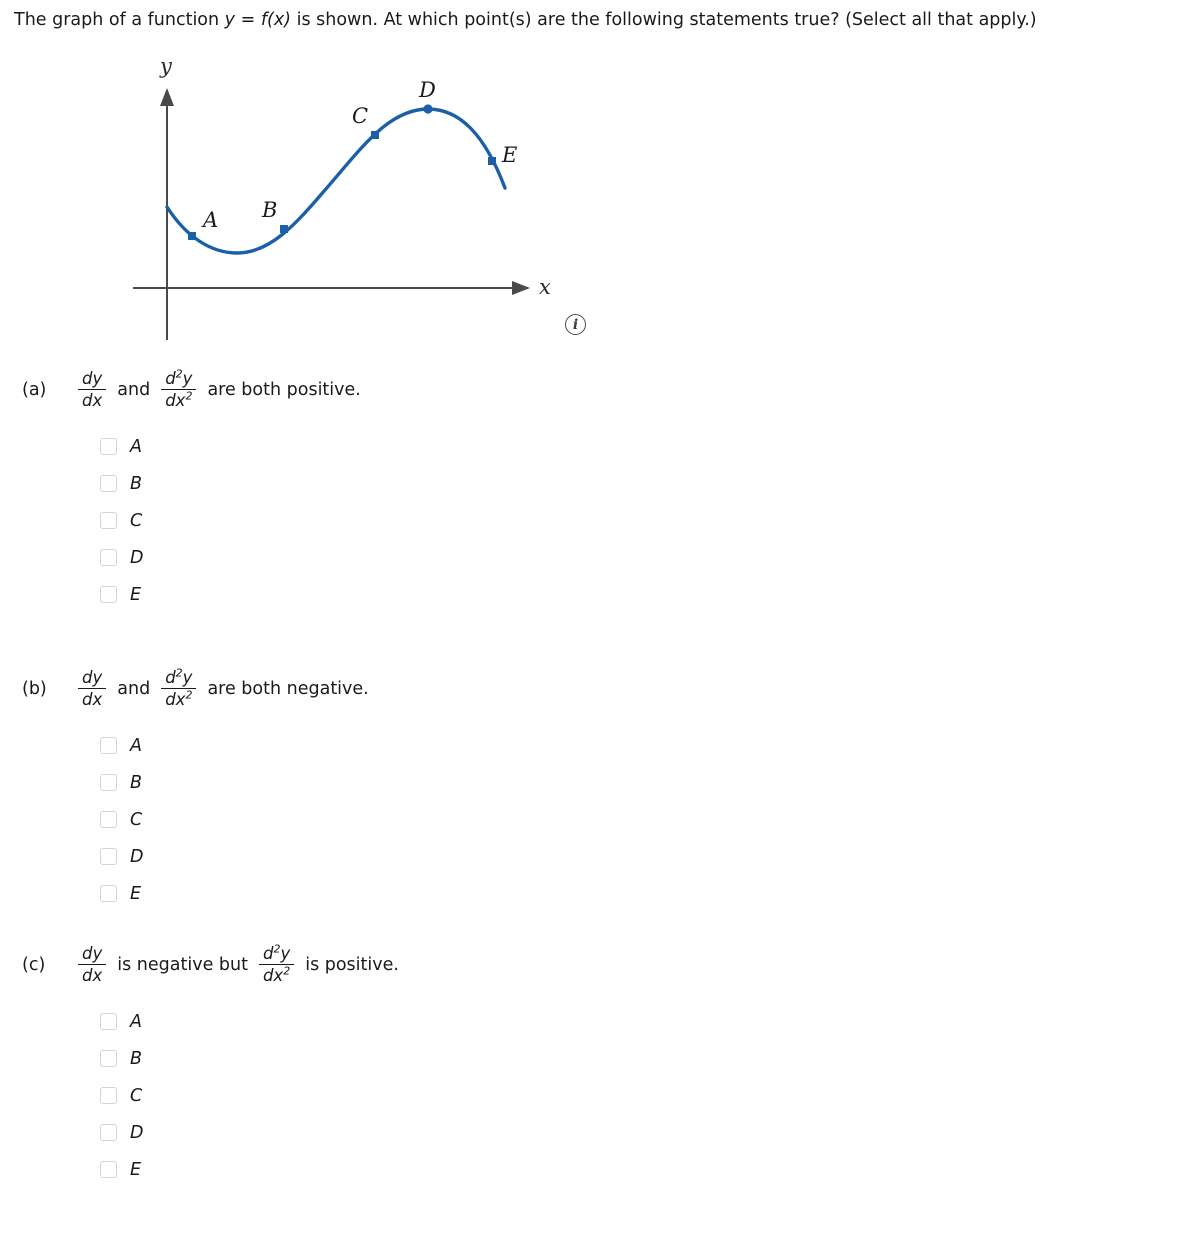 This screenshot has width=1200, height=1233. I want to click on point-marker-c, so click(375, 135).